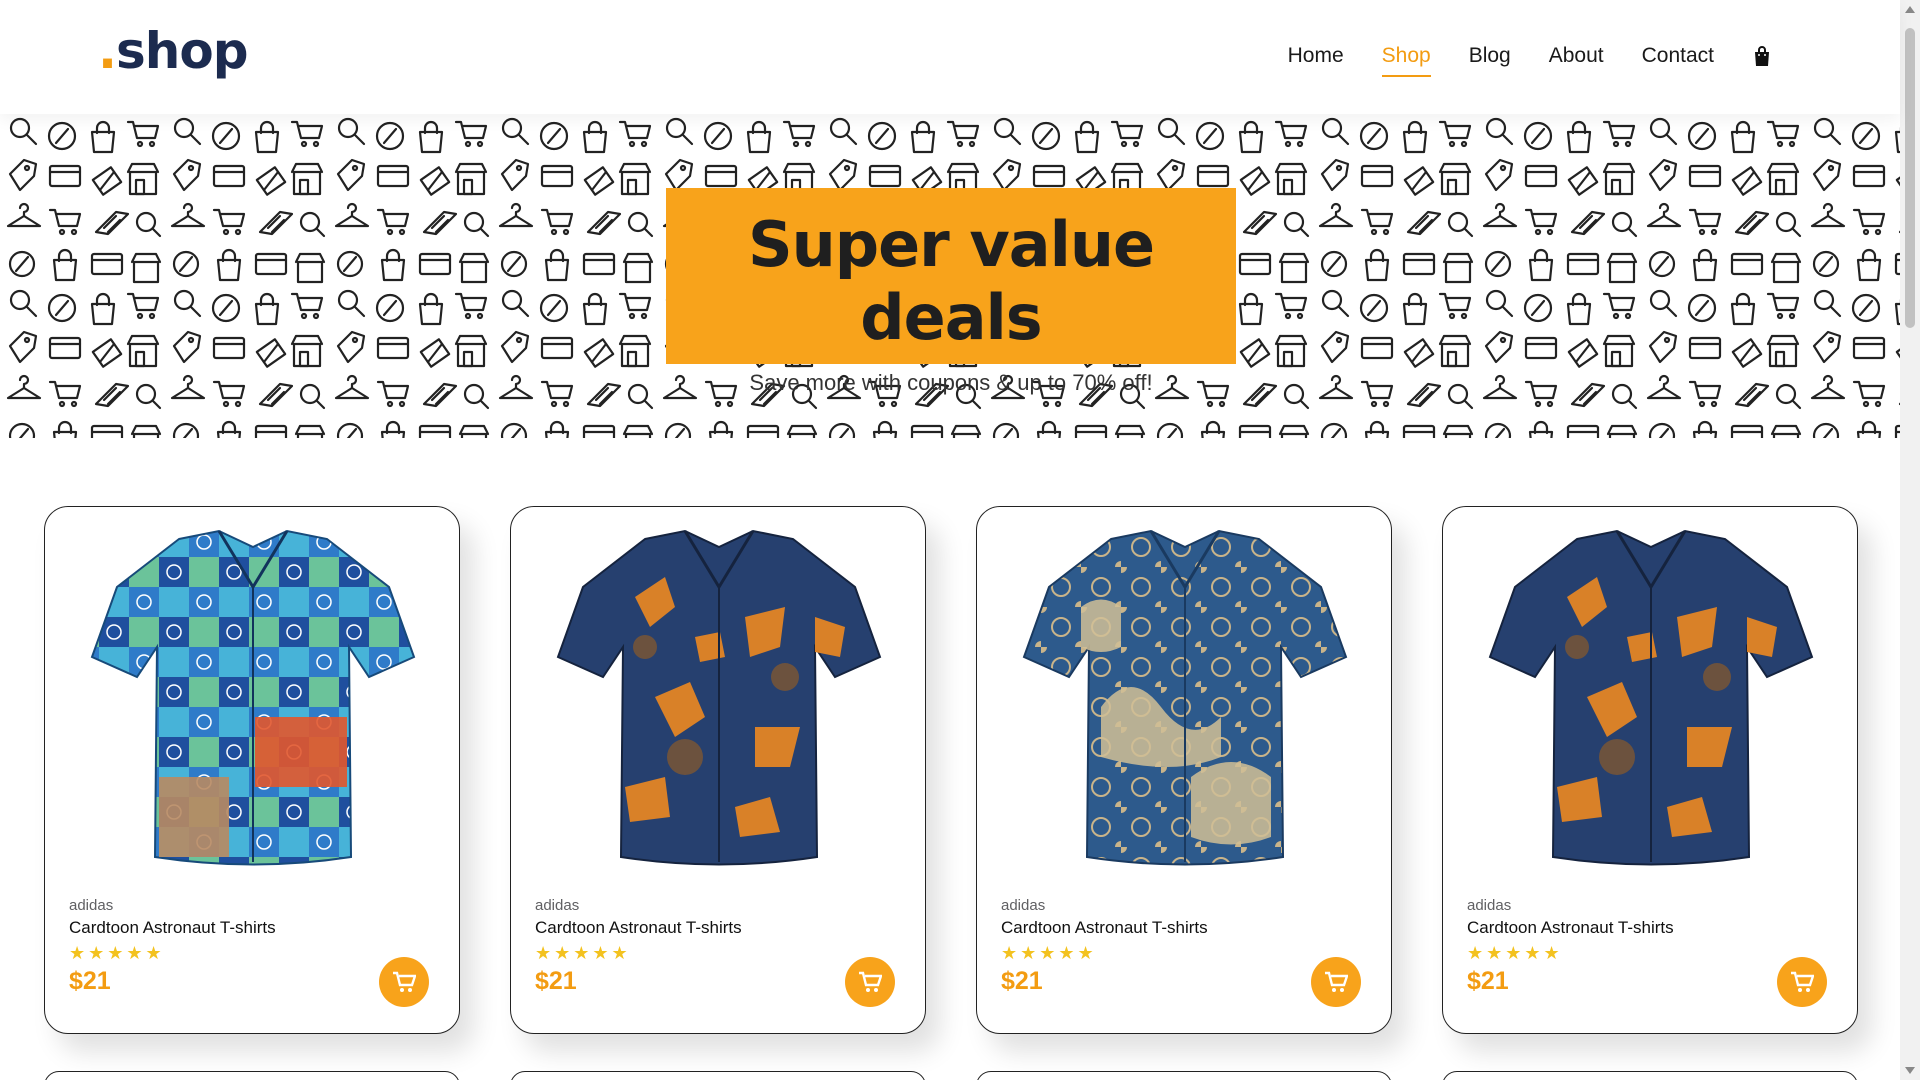 This screenshot has width=1920, height=1080. I want to click on hero-title: Super value deals, so click(951, 281).